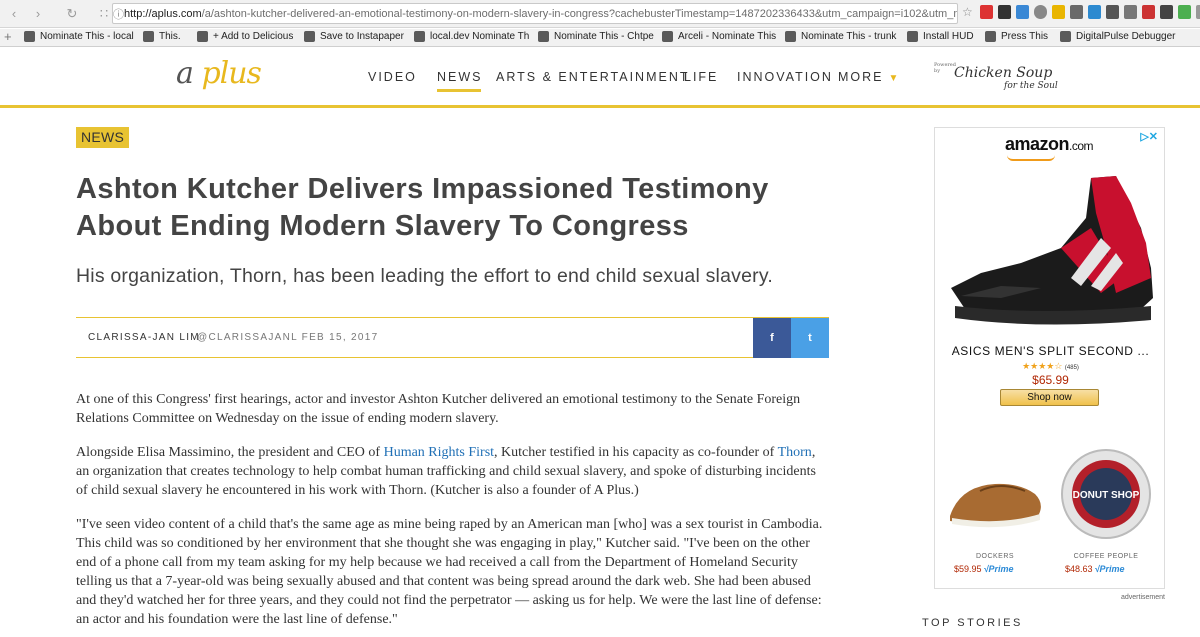 The width and height of the screenshot is (1200, 637). What do you see at coordinates (727, 36) in the screenshot?
I see `bookmark-label: Arceli - Nominate This` at bounding box center [727, 36].